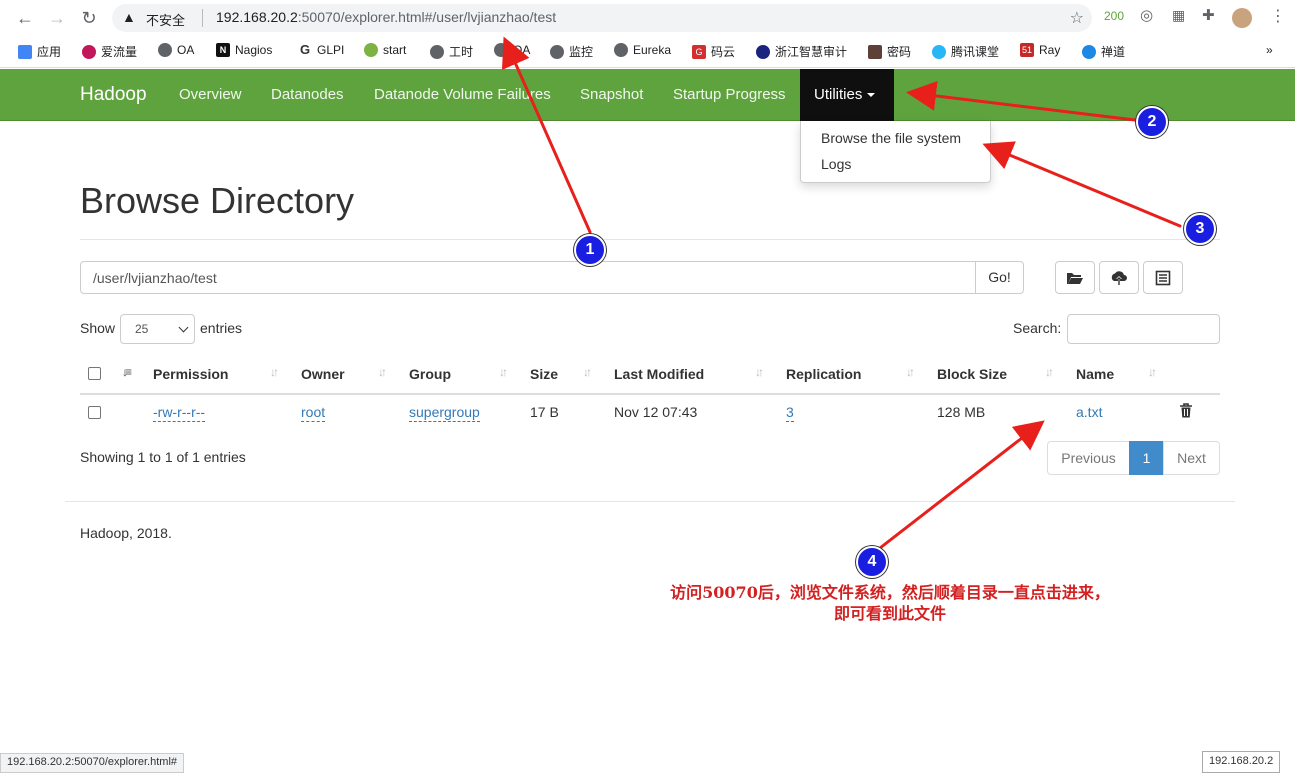 The image size is (1295, 776). Describe the element at coordinates (176, 50) in the screenshot. I see `bookmark-item: OA` at that location.